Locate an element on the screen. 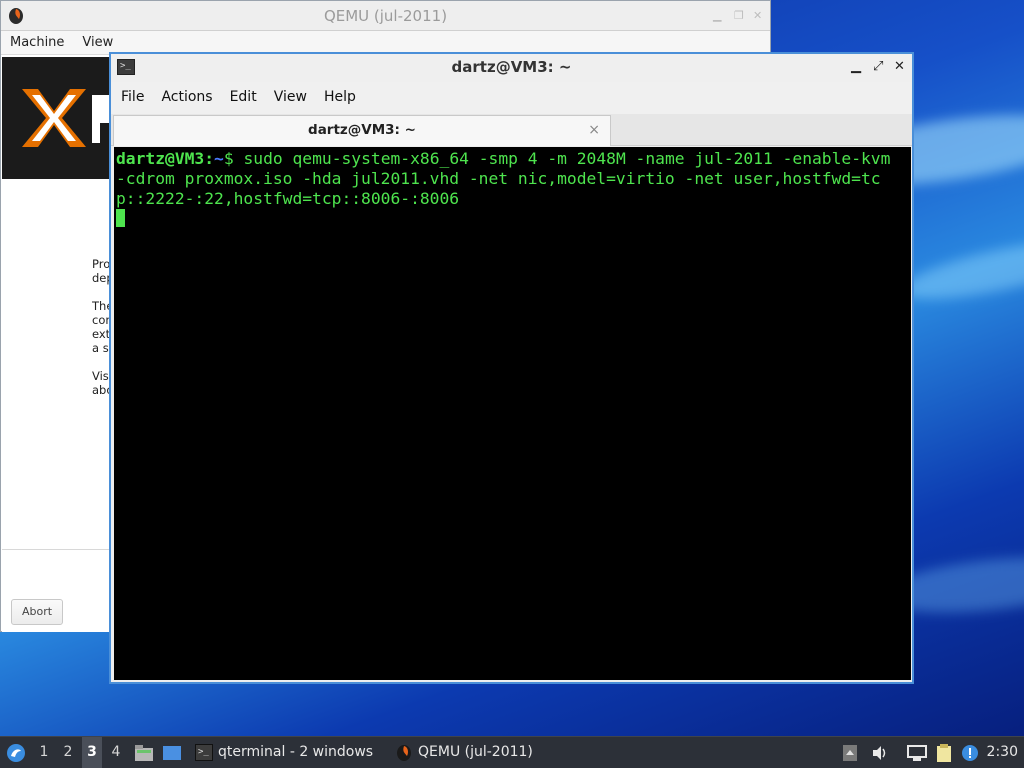 This screenshot has height=768, width=1024. lxqt-logo-icon is located at coordinates (16, 753).